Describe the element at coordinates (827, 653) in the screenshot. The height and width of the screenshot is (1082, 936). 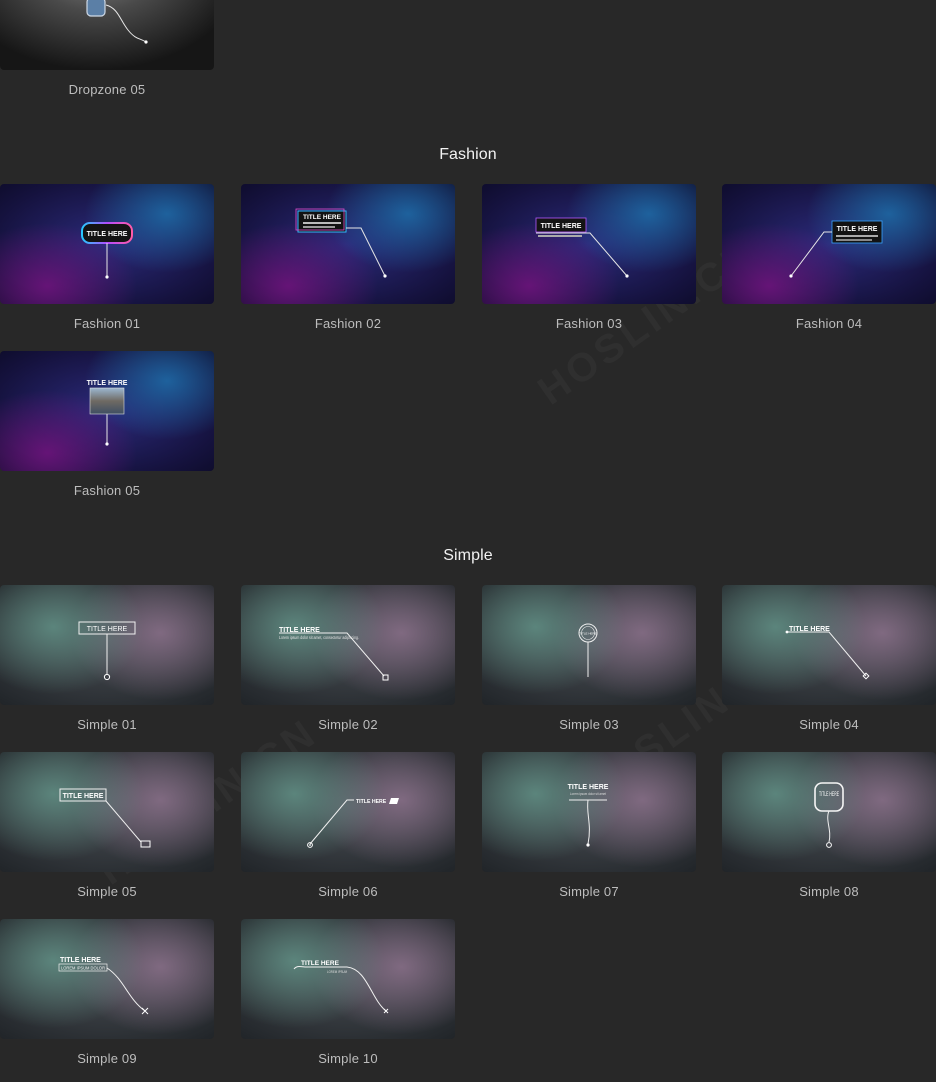
I see `simple-04-preview-graphic: TITLE HERE` at that location.